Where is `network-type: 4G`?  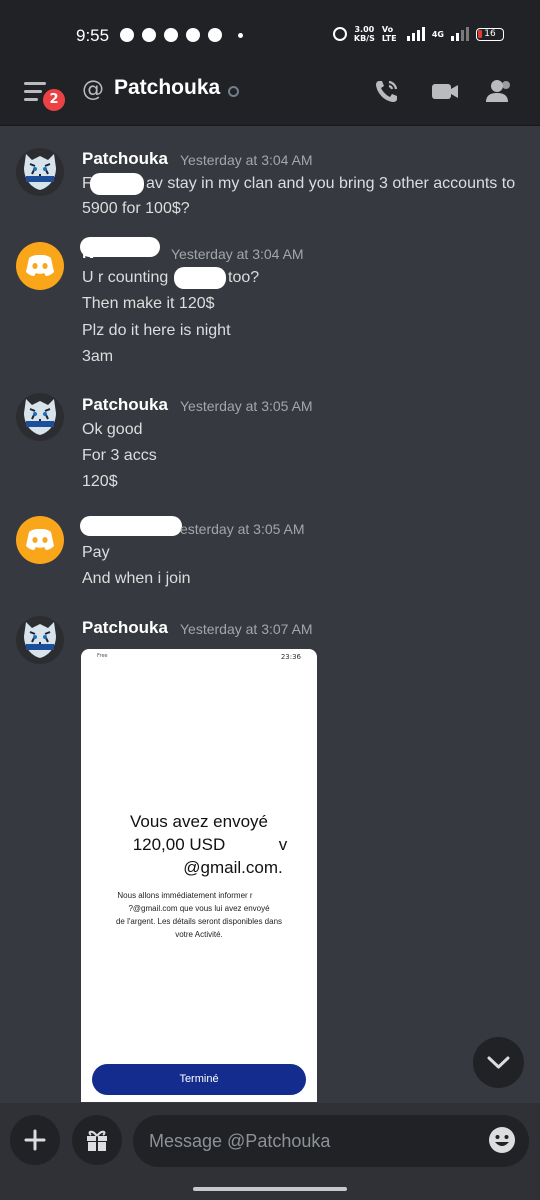
network-type: 4G is located at coordinates (437, 34).